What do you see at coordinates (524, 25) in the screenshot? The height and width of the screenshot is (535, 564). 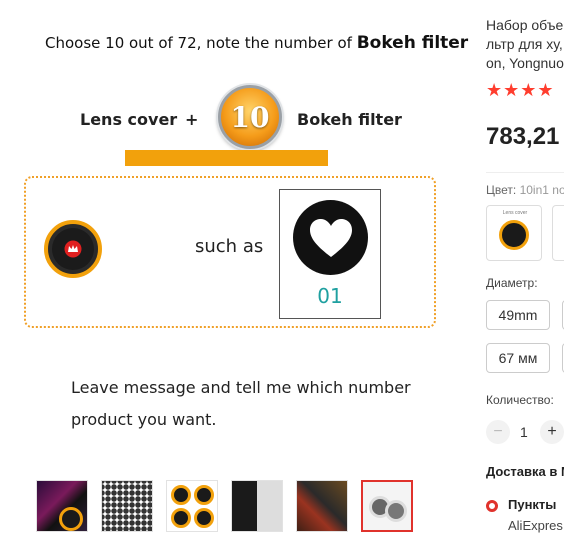 I see `product-title-line-1: Набор объе` at bounding box center [524, 25].